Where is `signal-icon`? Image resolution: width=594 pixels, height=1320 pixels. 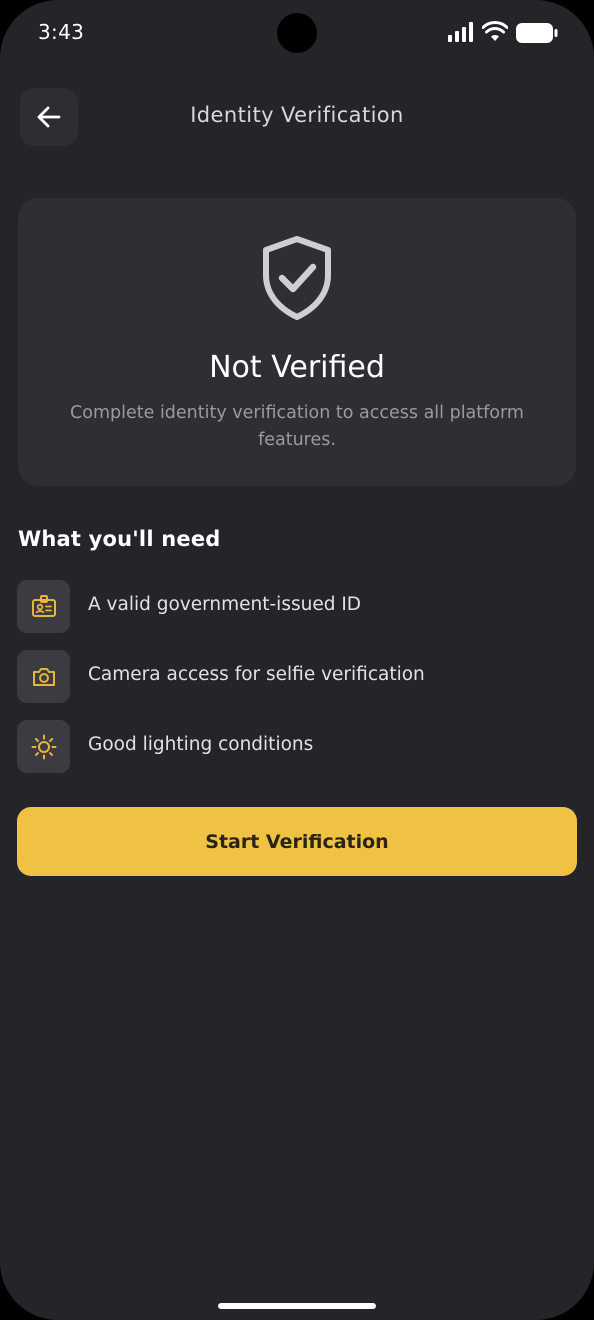
signal-icon is located at coordinates (460, 32).